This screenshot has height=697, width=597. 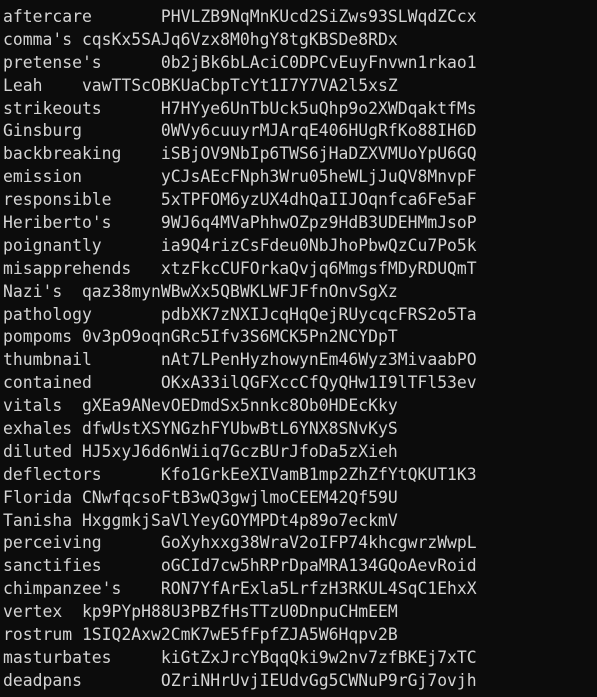 I want to click on terminal-line: diluted HJ5xyJ6d6nWiiq7GczBUrJfoDa5zXieh, so click(x=200, y=451).